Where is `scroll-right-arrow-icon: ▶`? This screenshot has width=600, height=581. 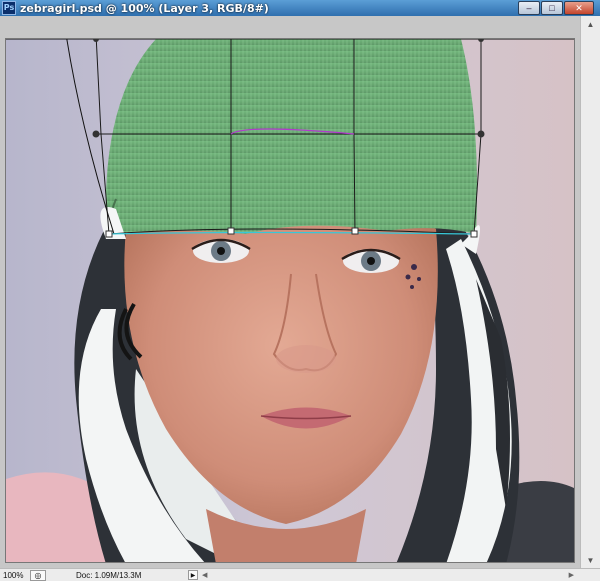
scroll-right-arrow-icon: ▶ is located at coordinates (571, 575).